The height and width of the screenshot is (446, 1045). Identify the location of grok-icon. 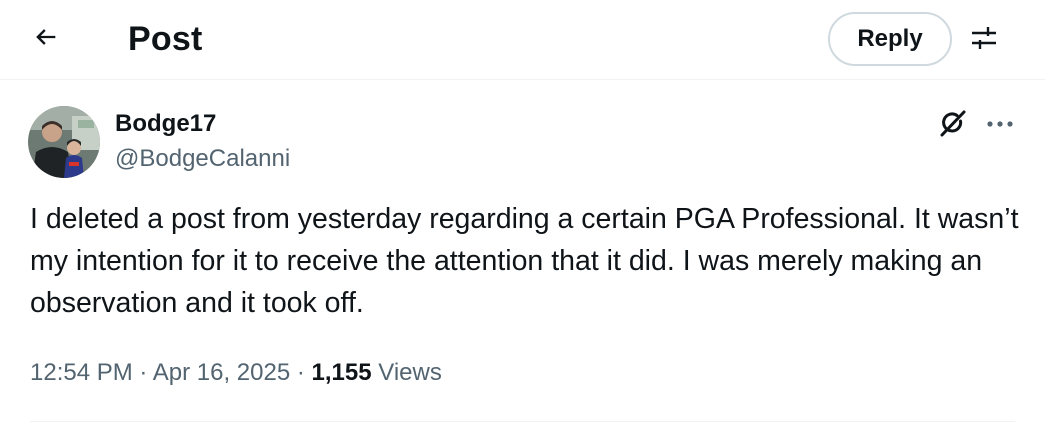
(953, 125).